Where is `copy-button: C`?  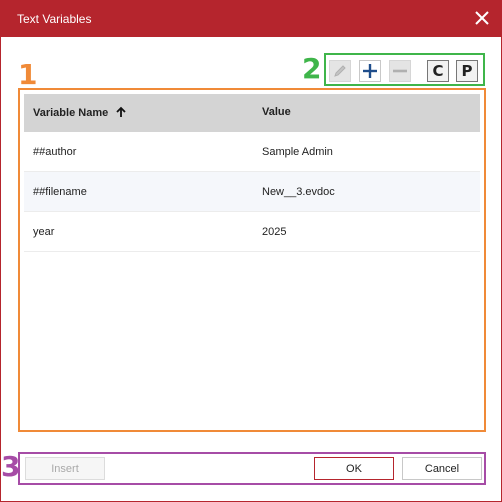
copy-button: C is located at coordinates (438, 71).